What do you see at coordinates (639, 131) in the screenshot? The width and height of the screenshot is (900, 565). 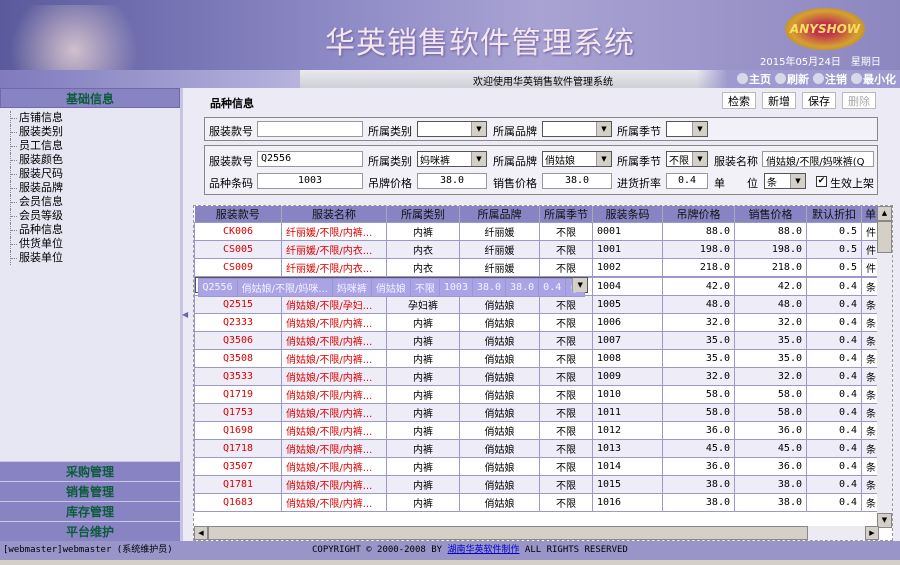 I see `search-season-label: 所属季节` at bounding box center [639, 131].